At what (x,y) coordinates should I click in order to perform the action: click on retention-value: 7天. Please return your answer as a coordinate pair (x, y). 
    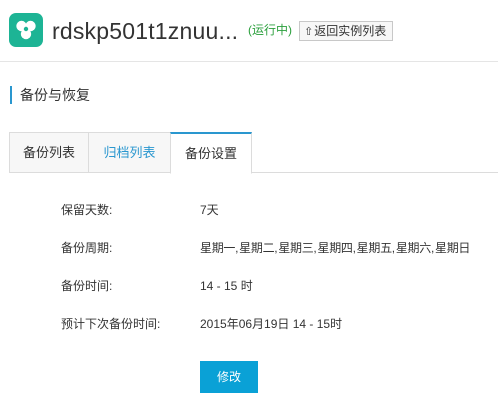
    Looking at the image, I should click on (209, 210).